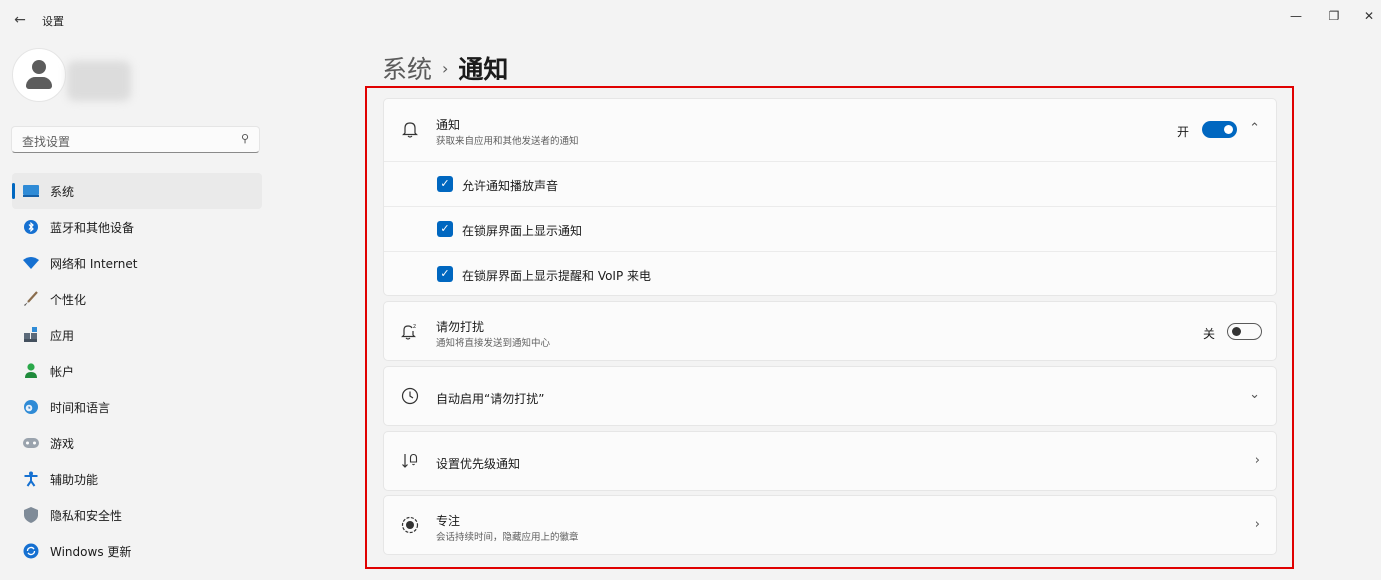  What do you see at coordinates (407, 69) in the screenshot?
I see `breadcrumb-parent: 系统` at bounding box center [407, 69].